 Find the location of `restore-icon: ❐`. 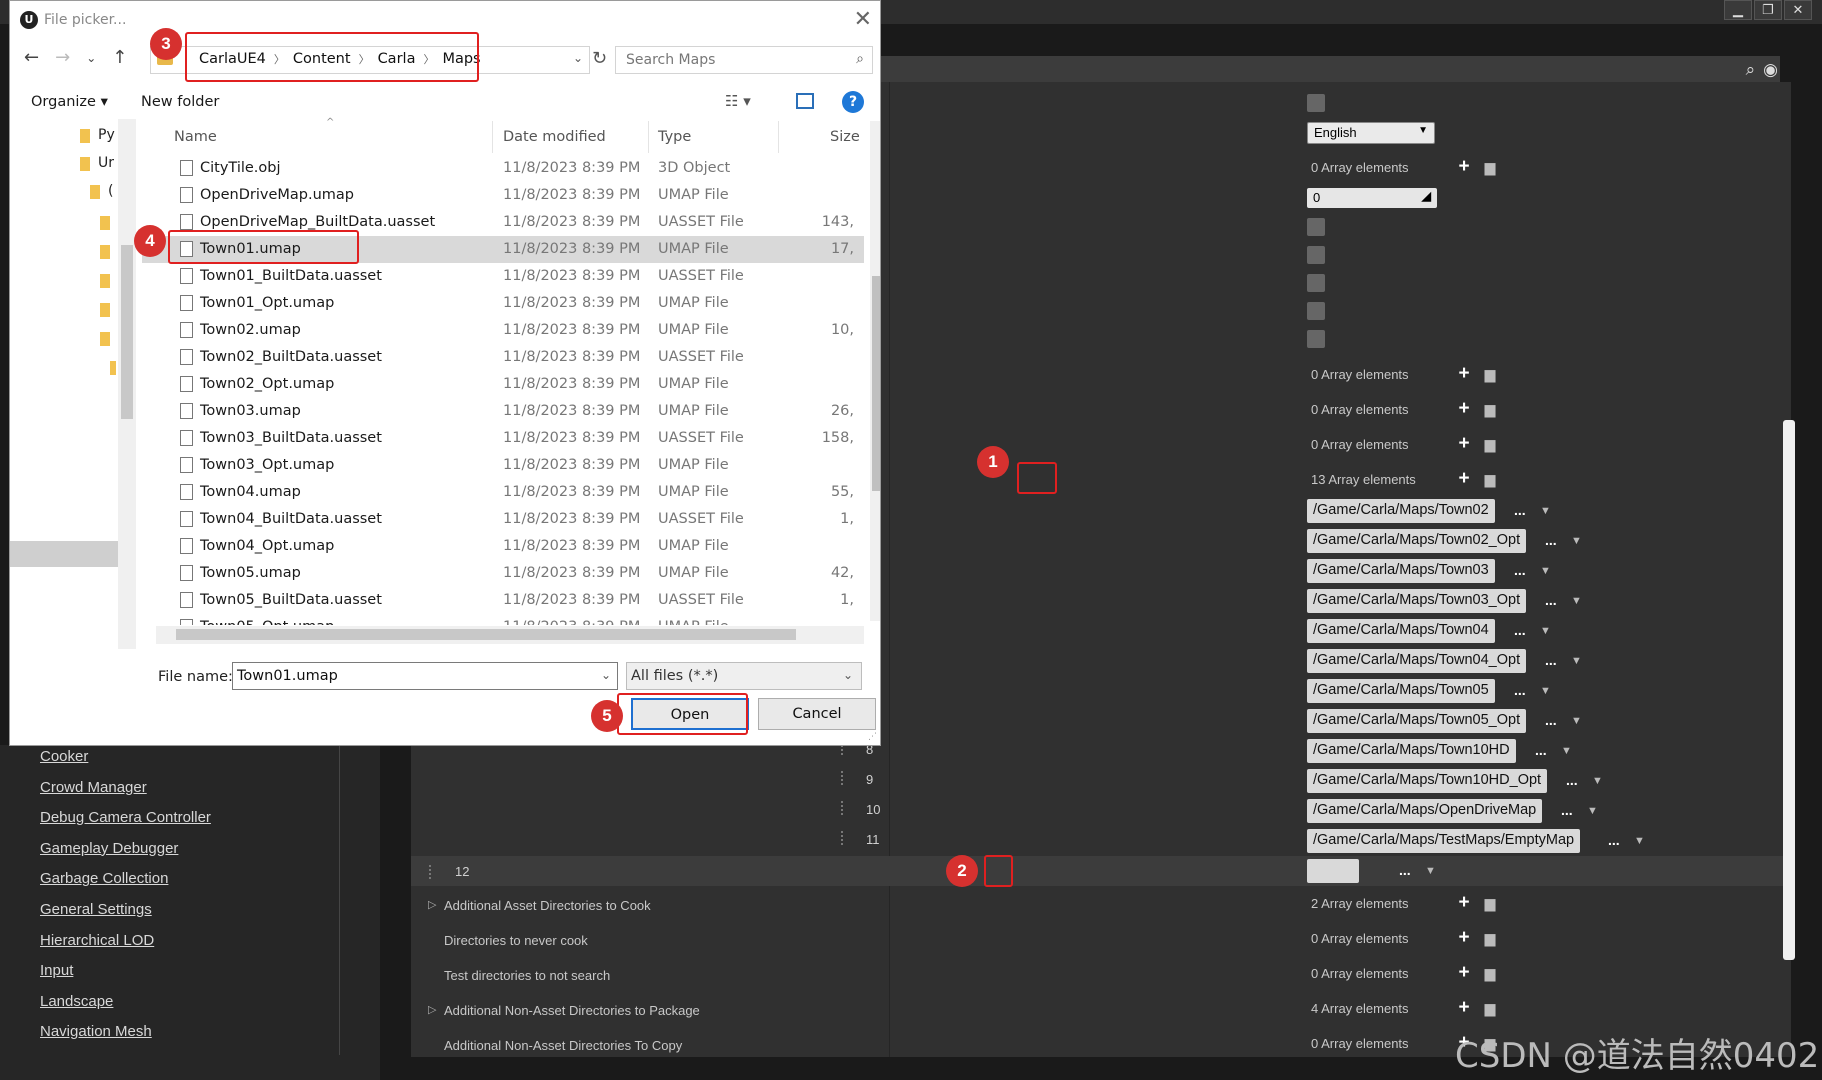

restore-icon: ❐ is located at coordinates (1768, 10).